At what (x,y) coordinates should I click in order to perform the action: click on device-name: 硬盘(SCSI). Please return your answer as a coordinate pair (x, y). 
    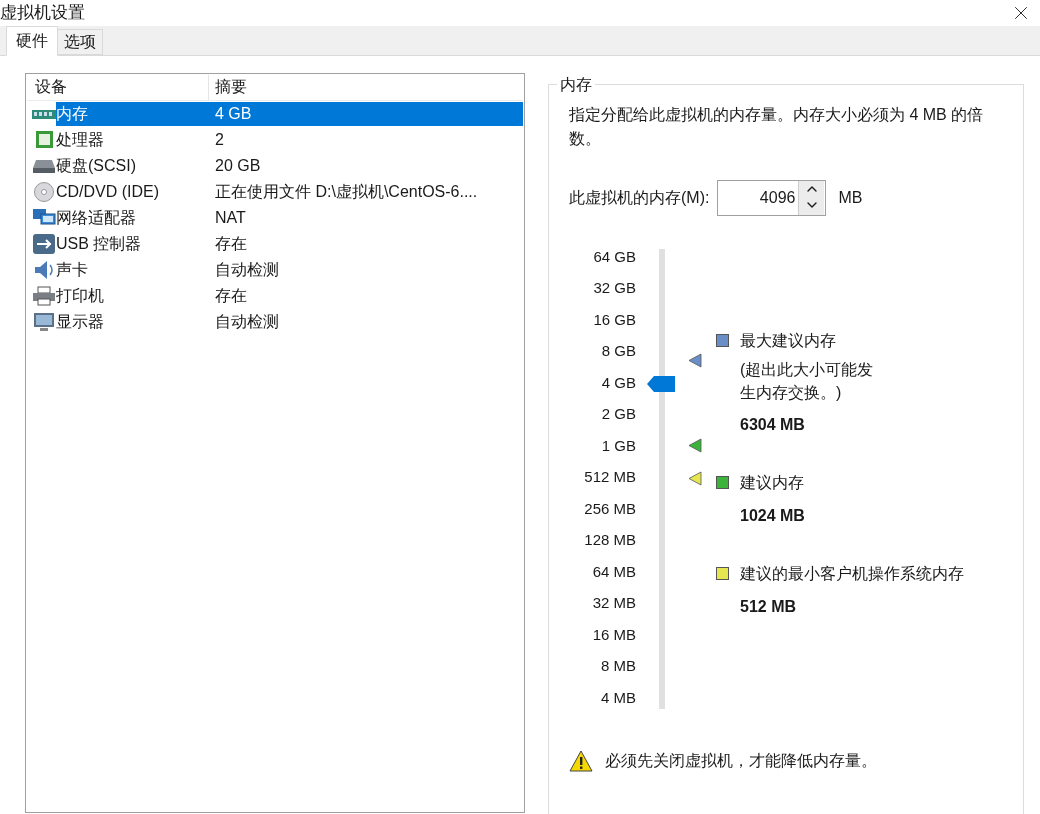
    Looking at the image, I should click on (132, 165).